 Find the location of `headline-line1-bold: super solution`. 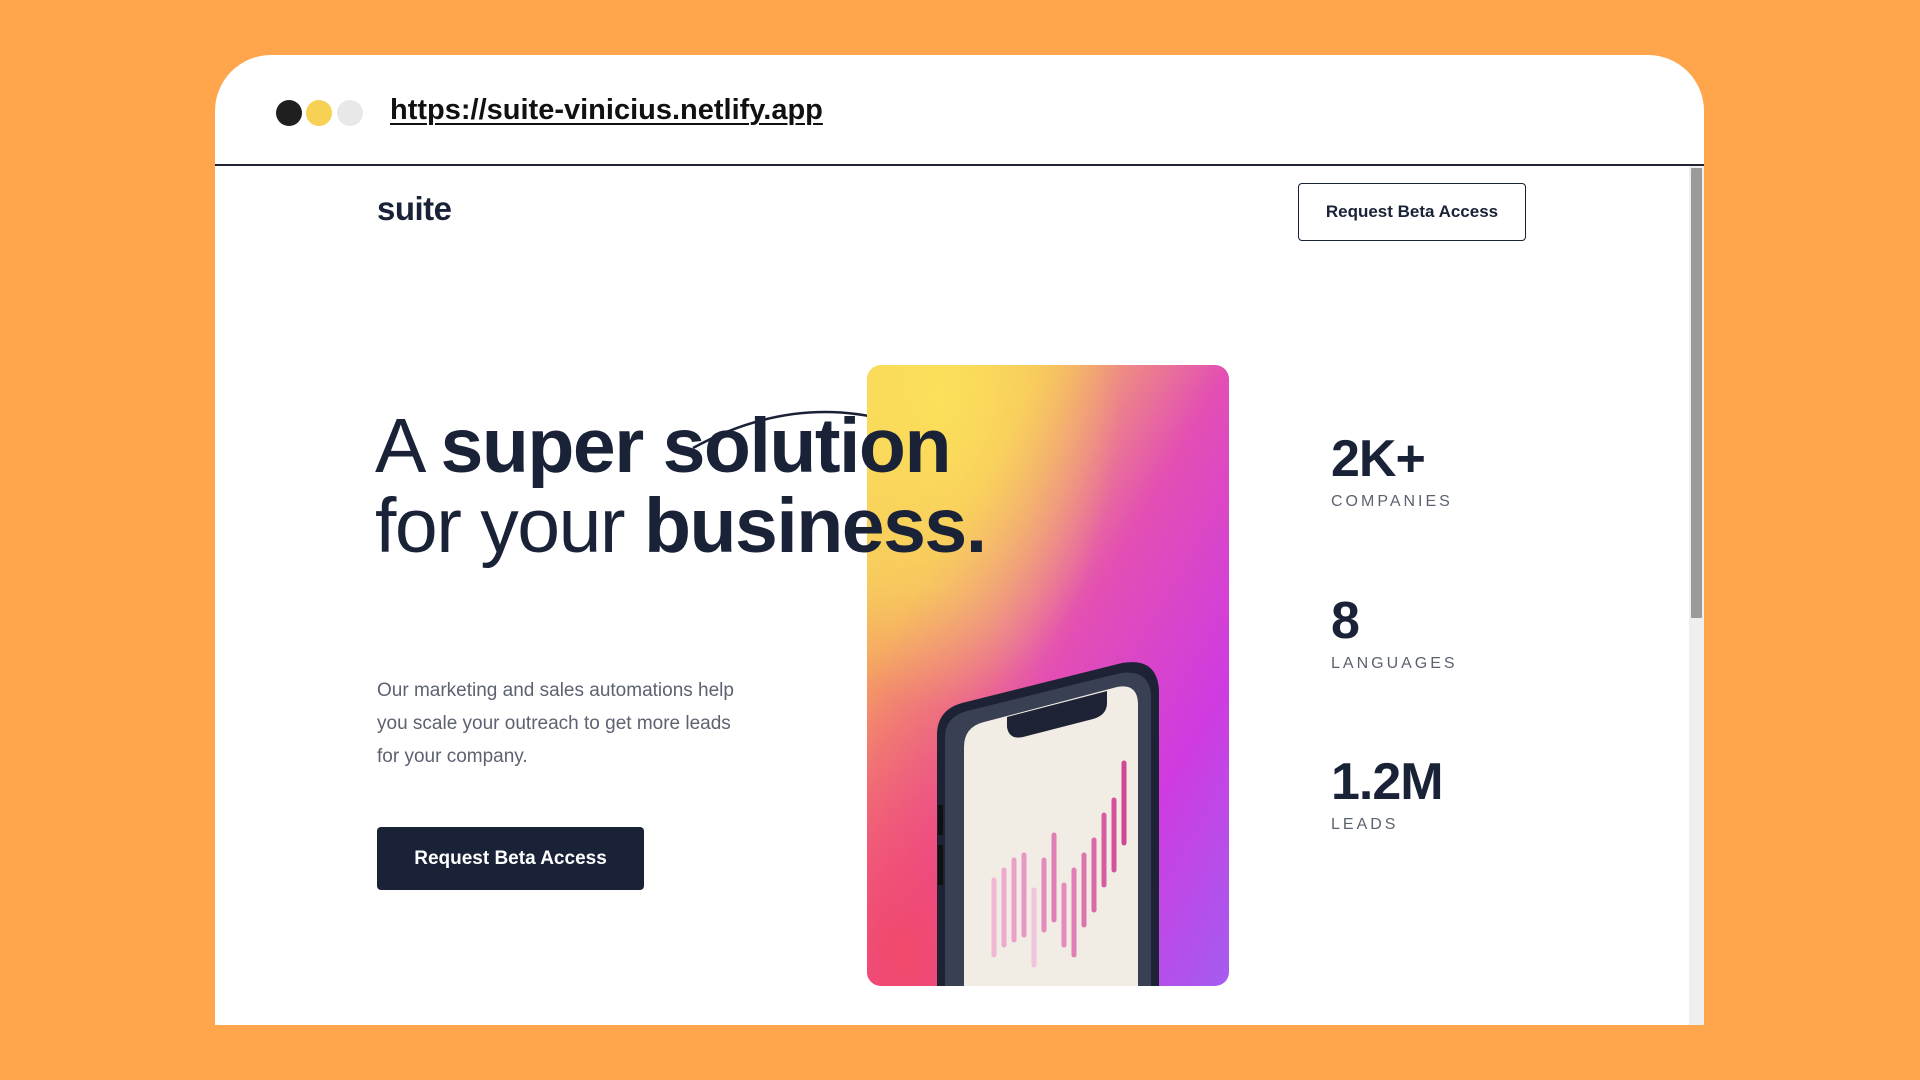

headline-line1-bold: super solution is located at coordinates (696, 446).